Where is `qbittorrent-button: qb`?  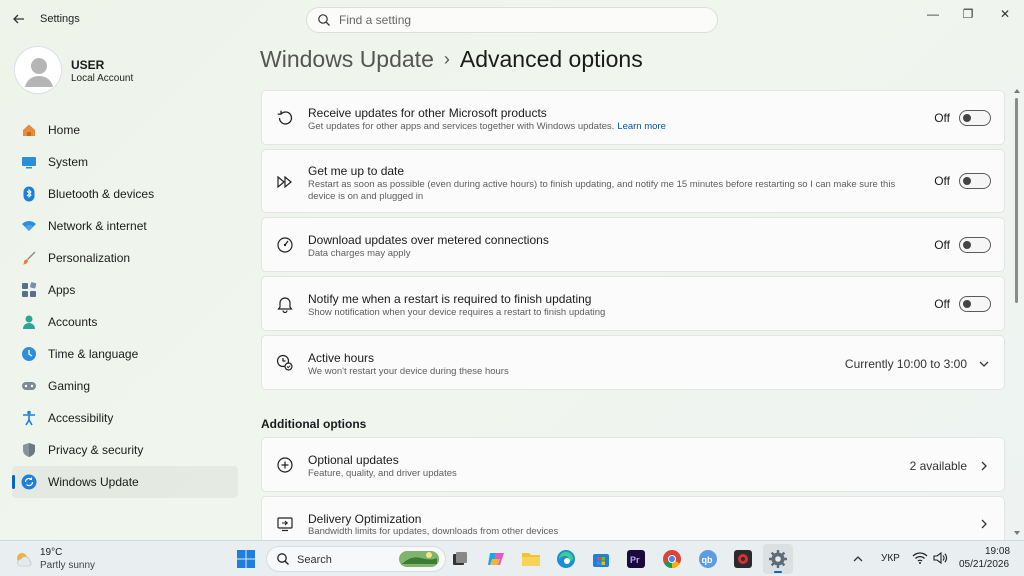 qbittorrent-button: qb is located at coordinates (708, 559).